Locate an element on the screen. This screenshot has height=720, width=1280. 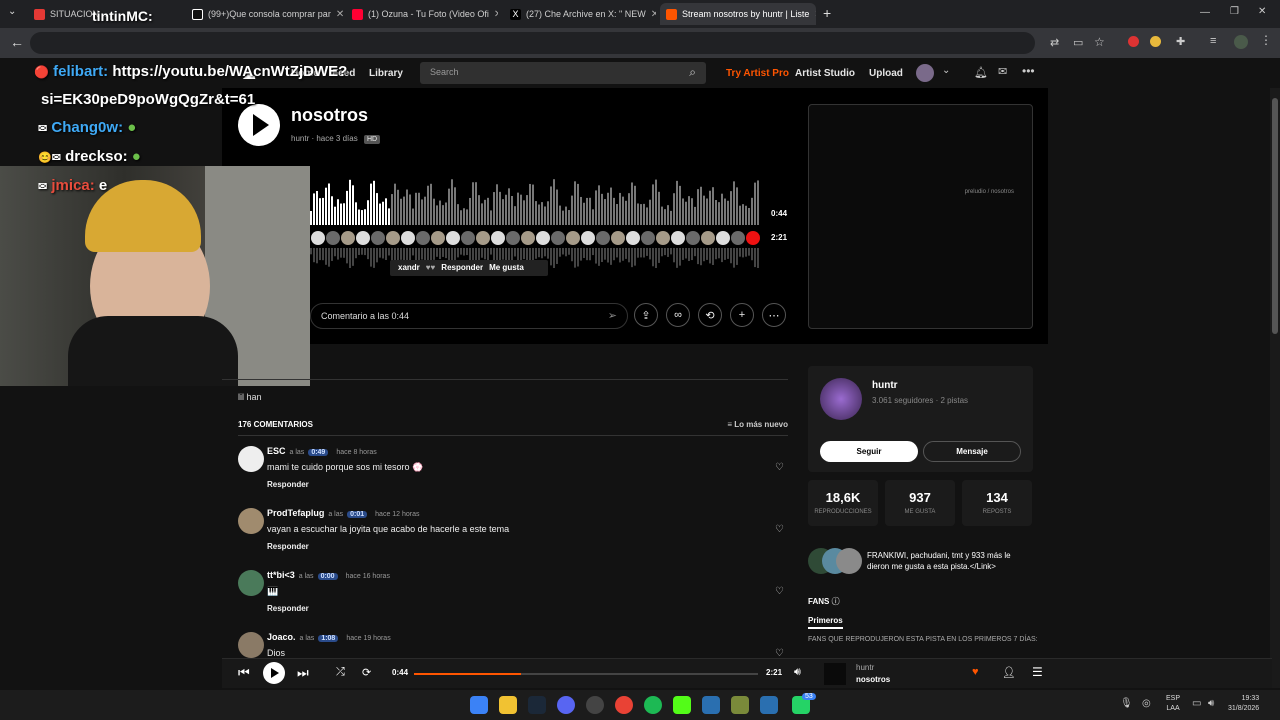
artist-name: huntr is located at coordinates (885, 385).